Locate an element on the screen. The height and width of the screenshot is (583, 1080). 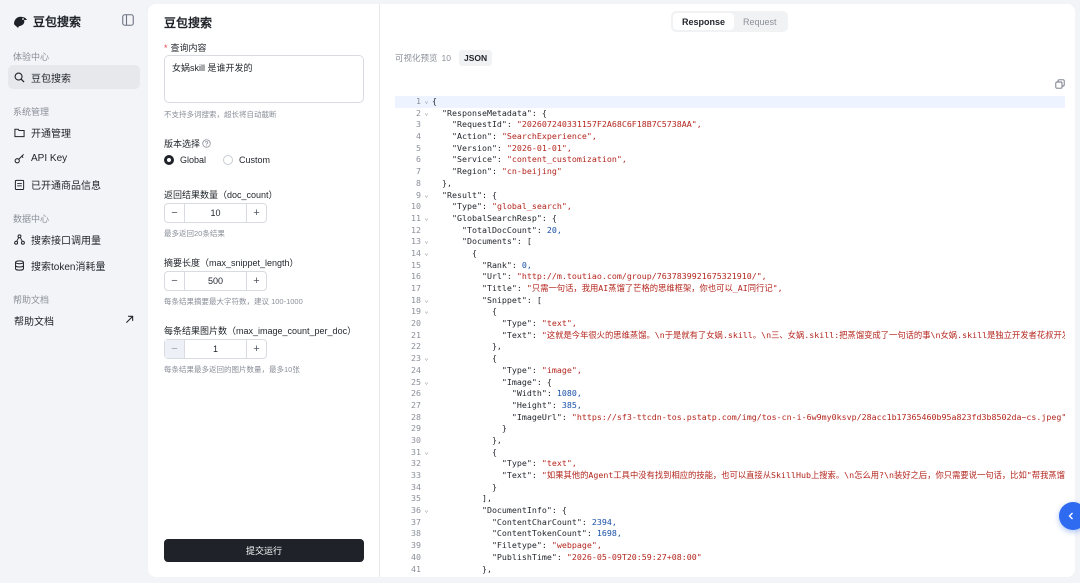
brand: 豆包搜索 is located at coordinates (46, 21).